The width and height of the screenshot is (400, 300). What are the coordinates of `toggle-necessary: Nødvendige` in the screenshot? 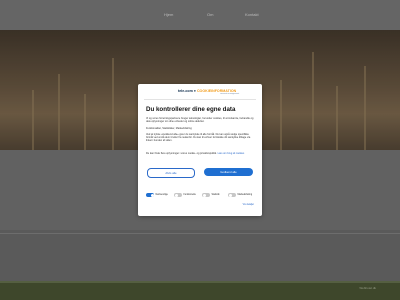 It's located at (157, 195).